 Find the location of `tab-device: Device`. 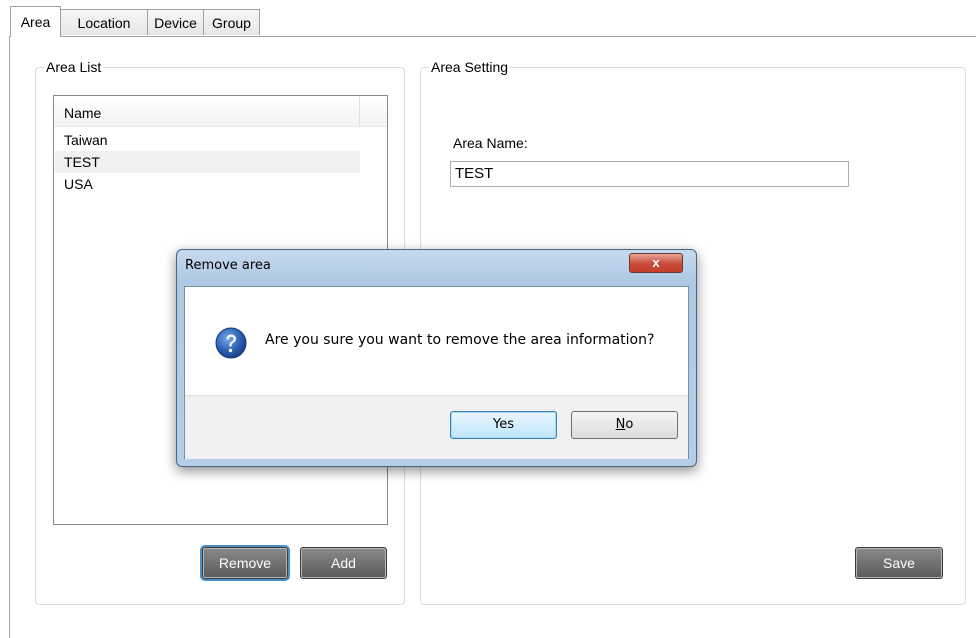

tab-device: Device is located at coordinates (175, 22).